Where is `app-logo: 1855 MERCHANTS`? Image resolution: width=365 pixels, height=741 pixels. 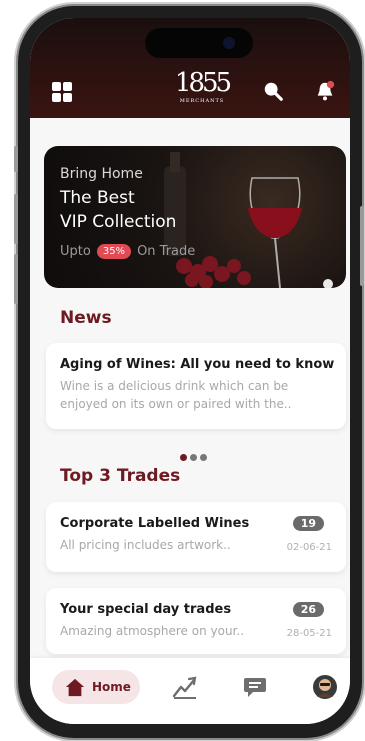 app-logo: 1855 MERCHANTS is located at coordinates (202, 88).